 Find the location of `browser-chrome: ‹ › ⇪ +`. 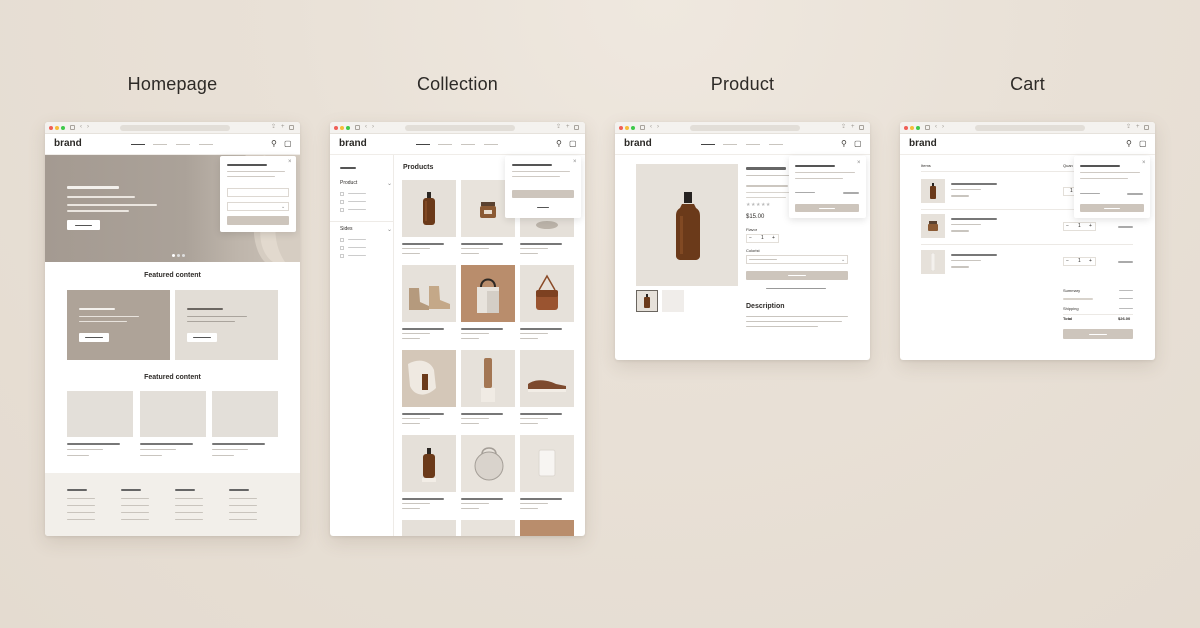

browser-chrome: ‹ › ⇪ + is located at coordinates (742, 128).